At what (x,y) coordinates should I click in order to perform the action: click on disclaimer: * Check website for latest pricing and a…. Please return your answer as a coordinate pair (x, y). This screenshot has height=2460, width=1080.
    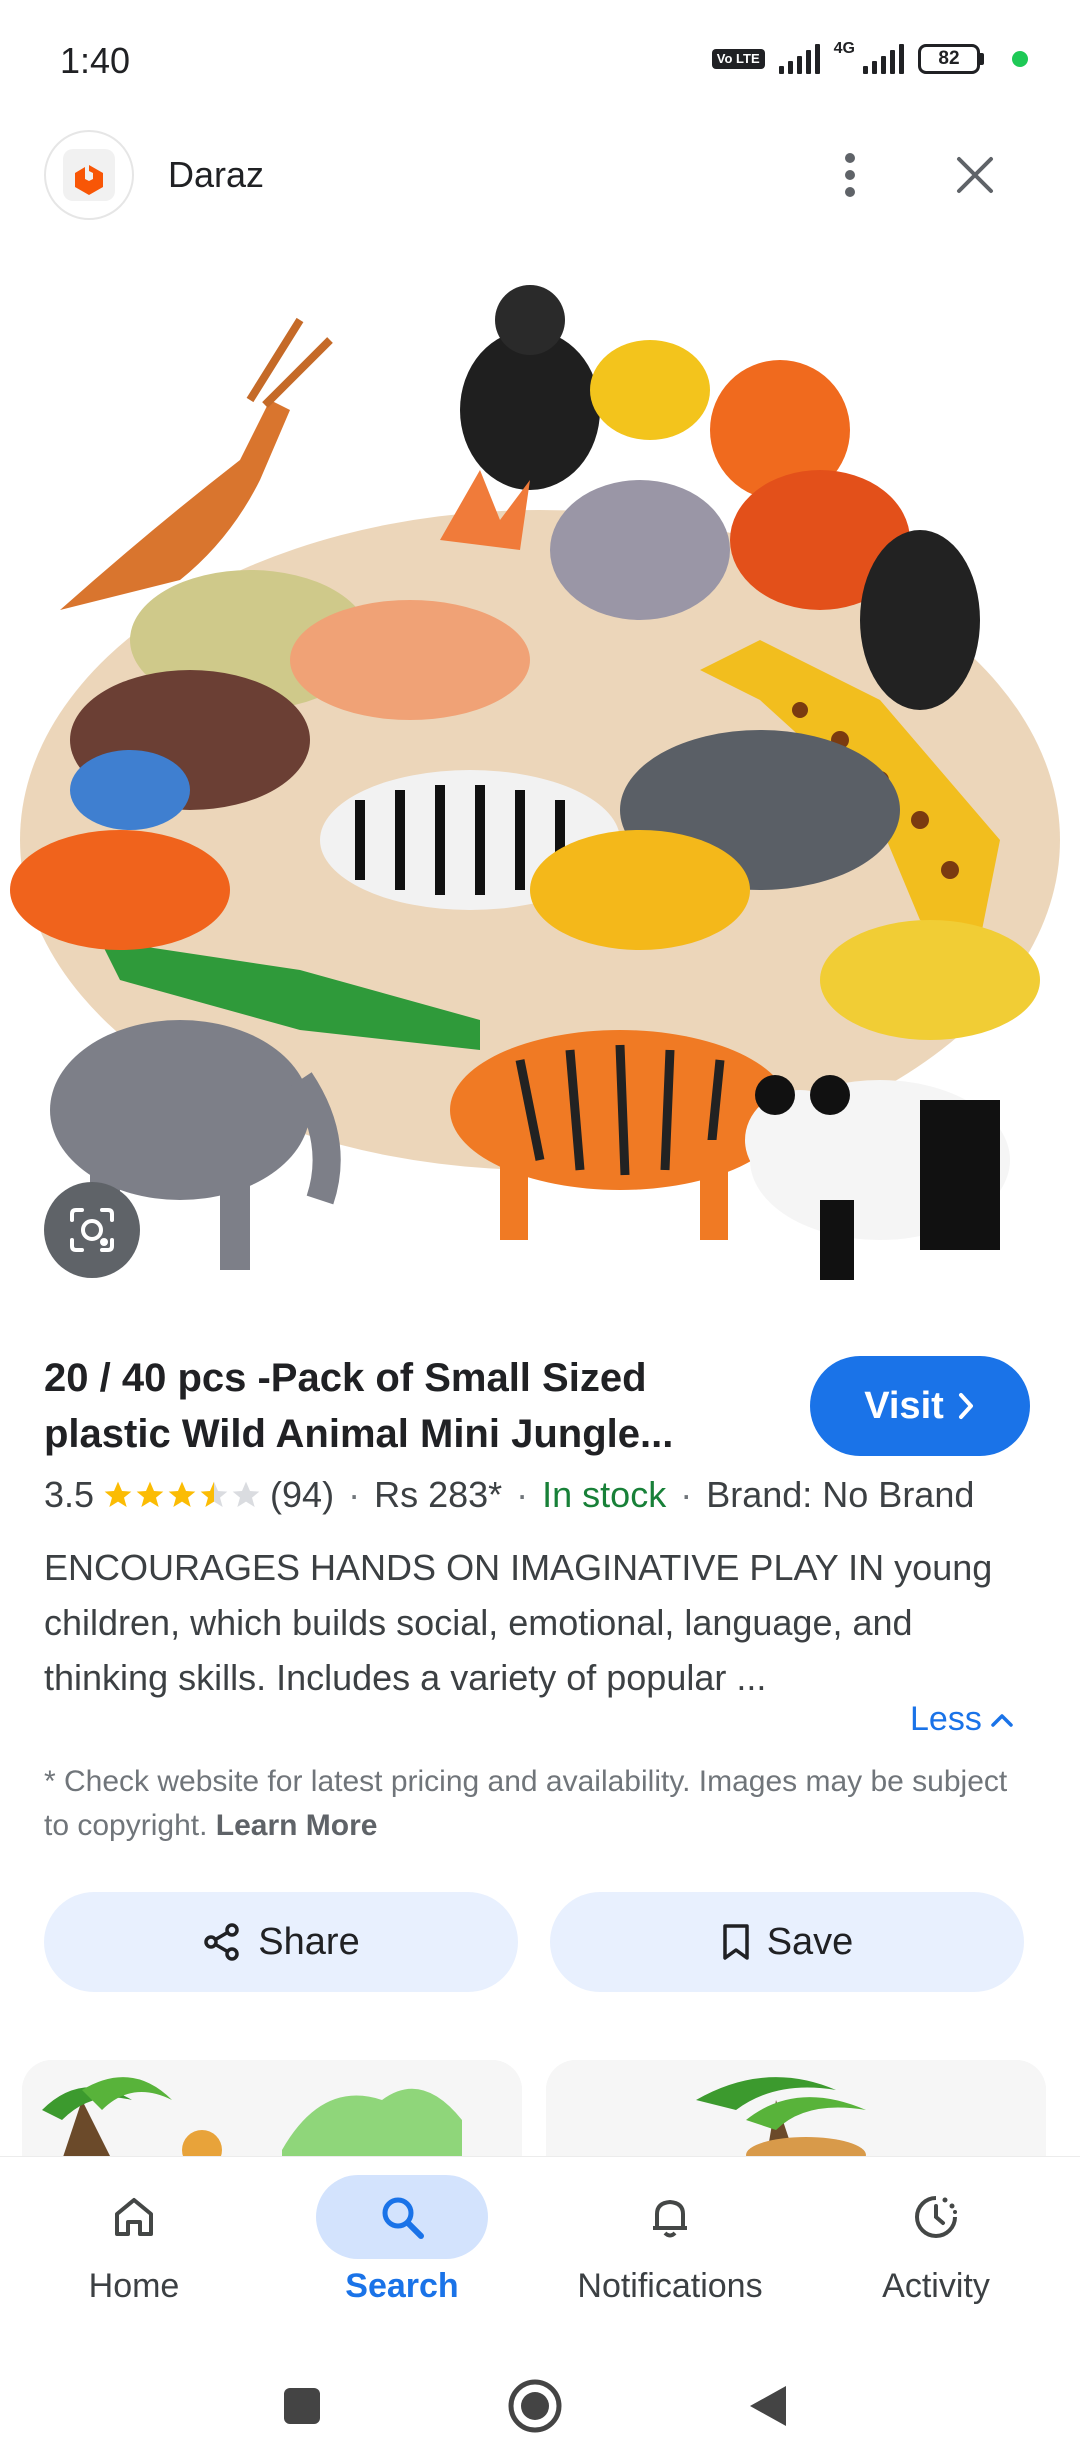
    Looking at the image, I should click on (539, 1804).